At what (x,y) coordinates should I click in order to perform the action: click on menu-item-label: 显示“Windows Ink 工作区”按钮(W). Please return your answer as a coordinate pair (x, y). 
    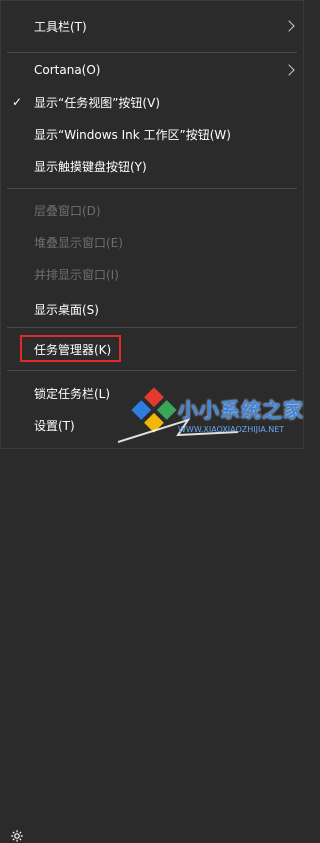
    Looking at the image, I should click on (132, 134).